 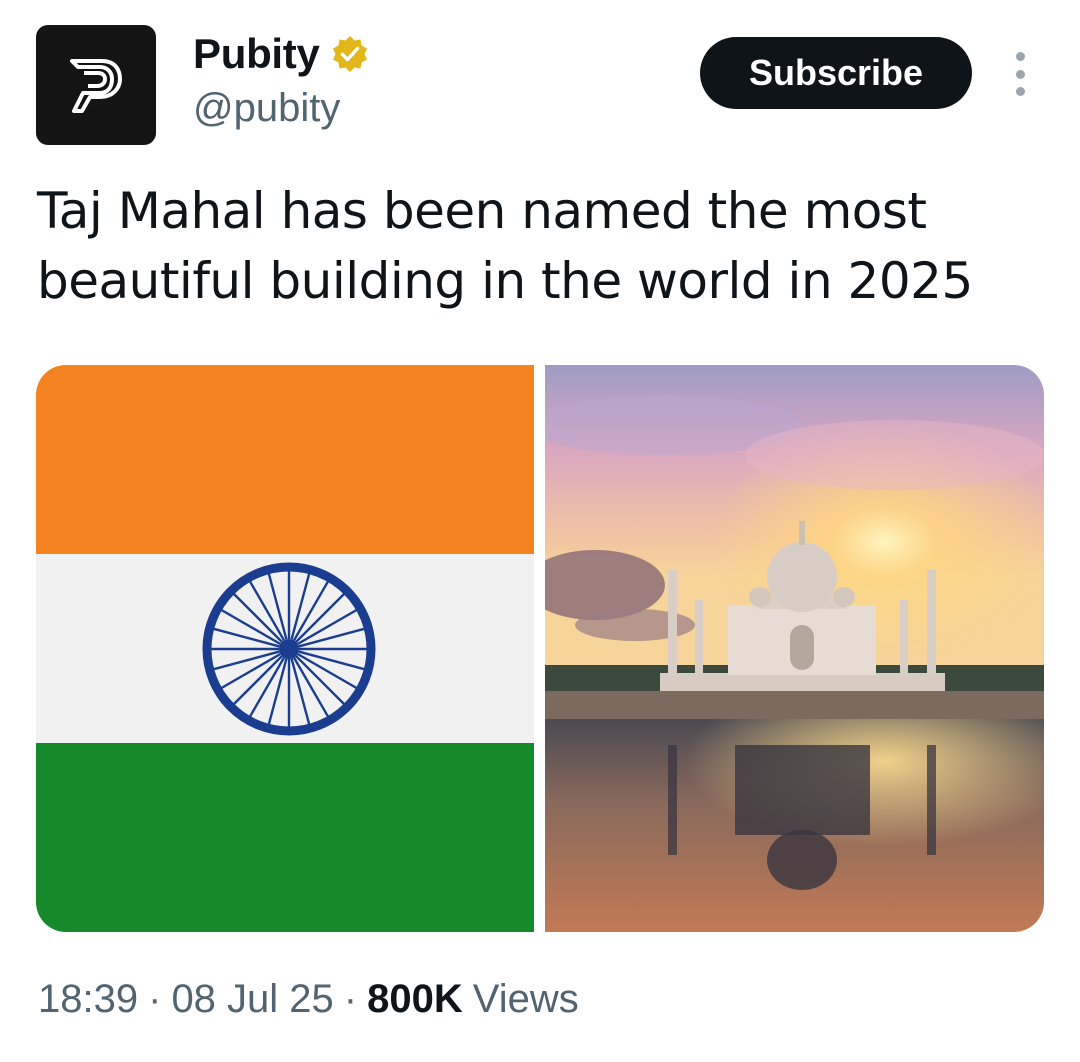 What do you see at coordinates (836, 73) in the screenshot?
I see `subscribe-button: Subscribe` at bounding box center [836, 73].